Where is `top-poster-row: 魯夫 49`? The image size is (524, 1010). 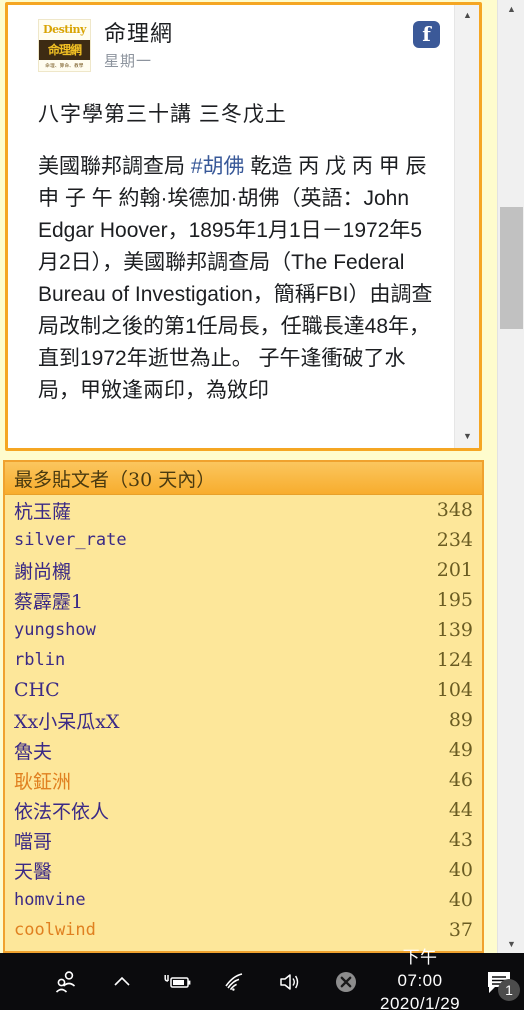 top-poster-row: 魯夫 49 is located at coordinates (243, 750).